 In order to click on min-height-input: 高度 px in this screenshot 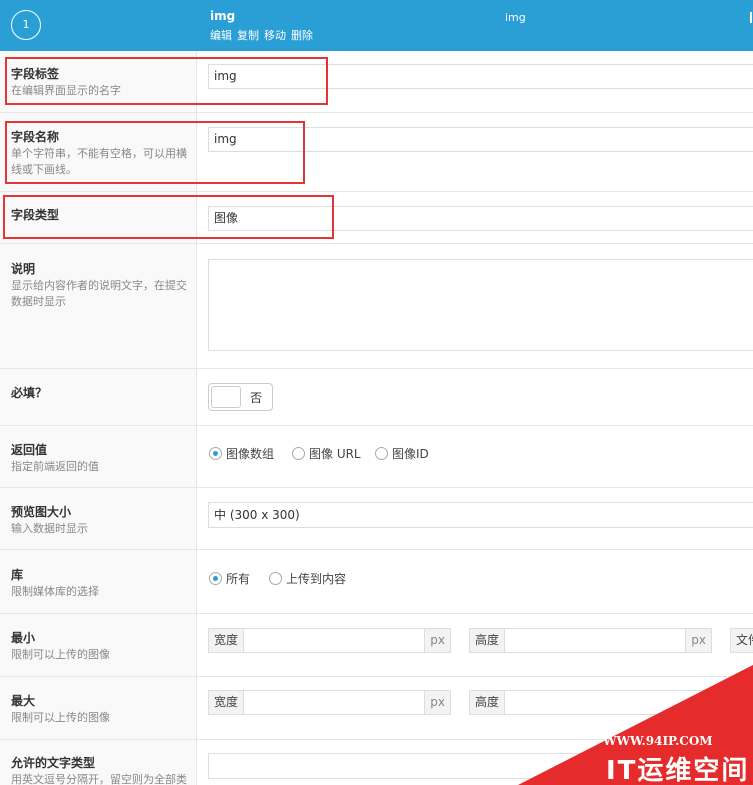, I will do `click(590, 640)`.